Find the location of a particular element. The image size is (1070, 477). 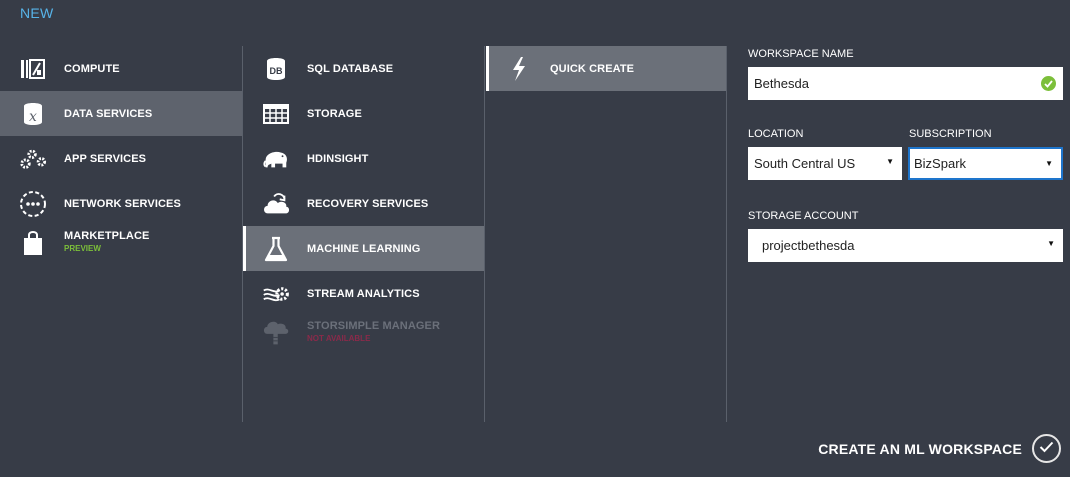

category-label: MARKETPLACE is located at coordinates (107, 236).